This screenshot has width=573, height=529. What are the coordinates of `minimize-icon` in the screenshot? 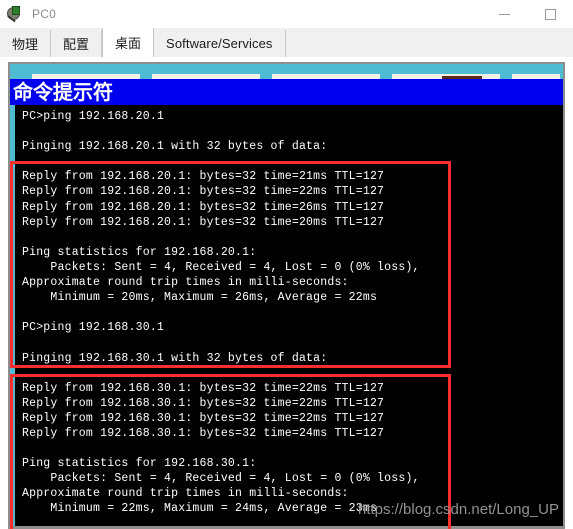 It's located at (504, 14).